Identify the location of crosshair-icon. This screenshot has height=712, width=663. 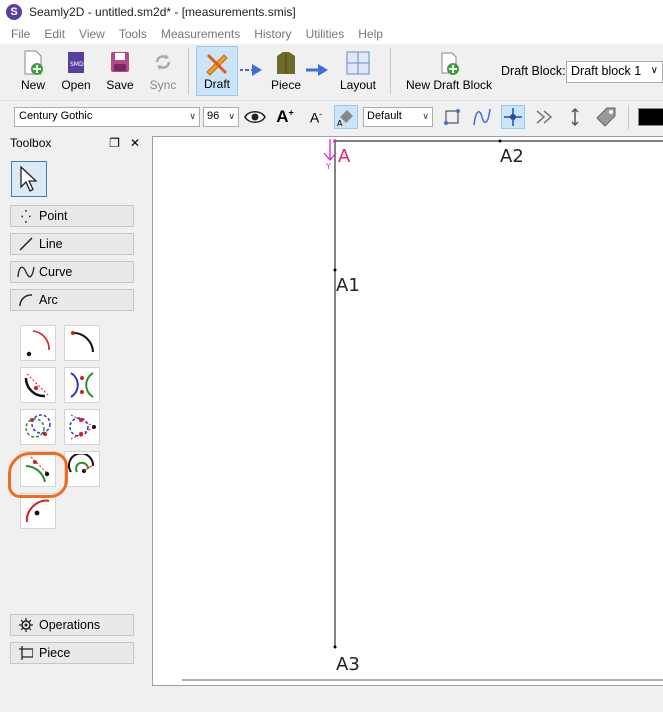
(513, 117).